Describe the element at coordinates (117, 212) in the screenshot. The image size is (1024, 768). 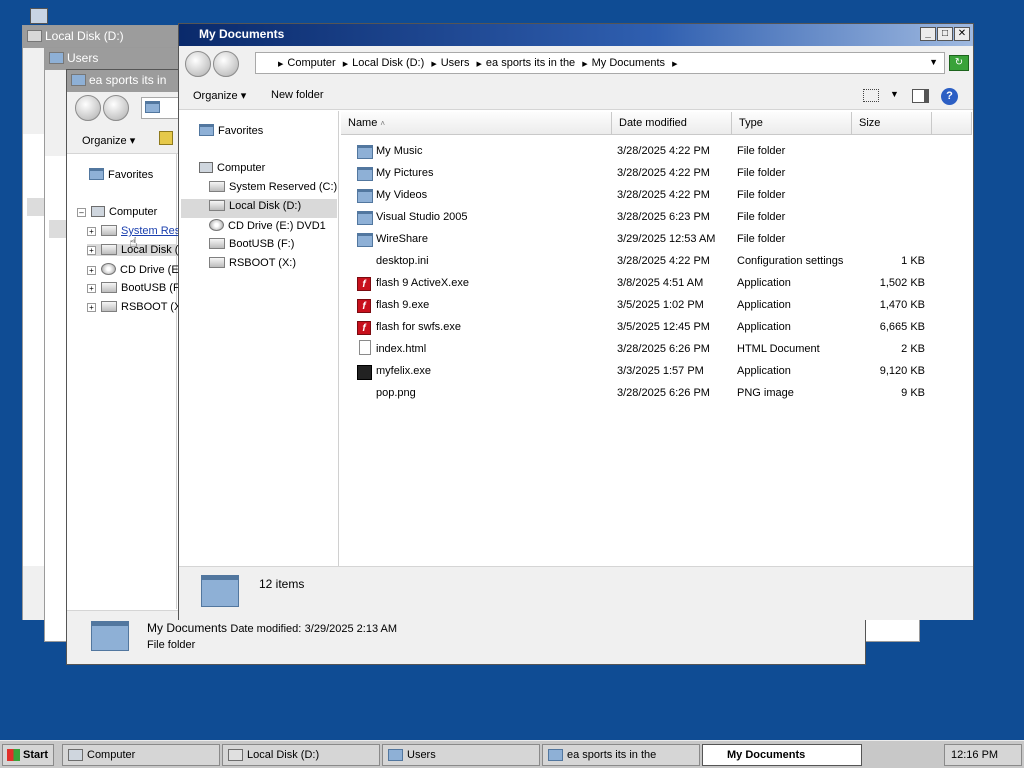
I see `nav-computer: – Computer` at that location.